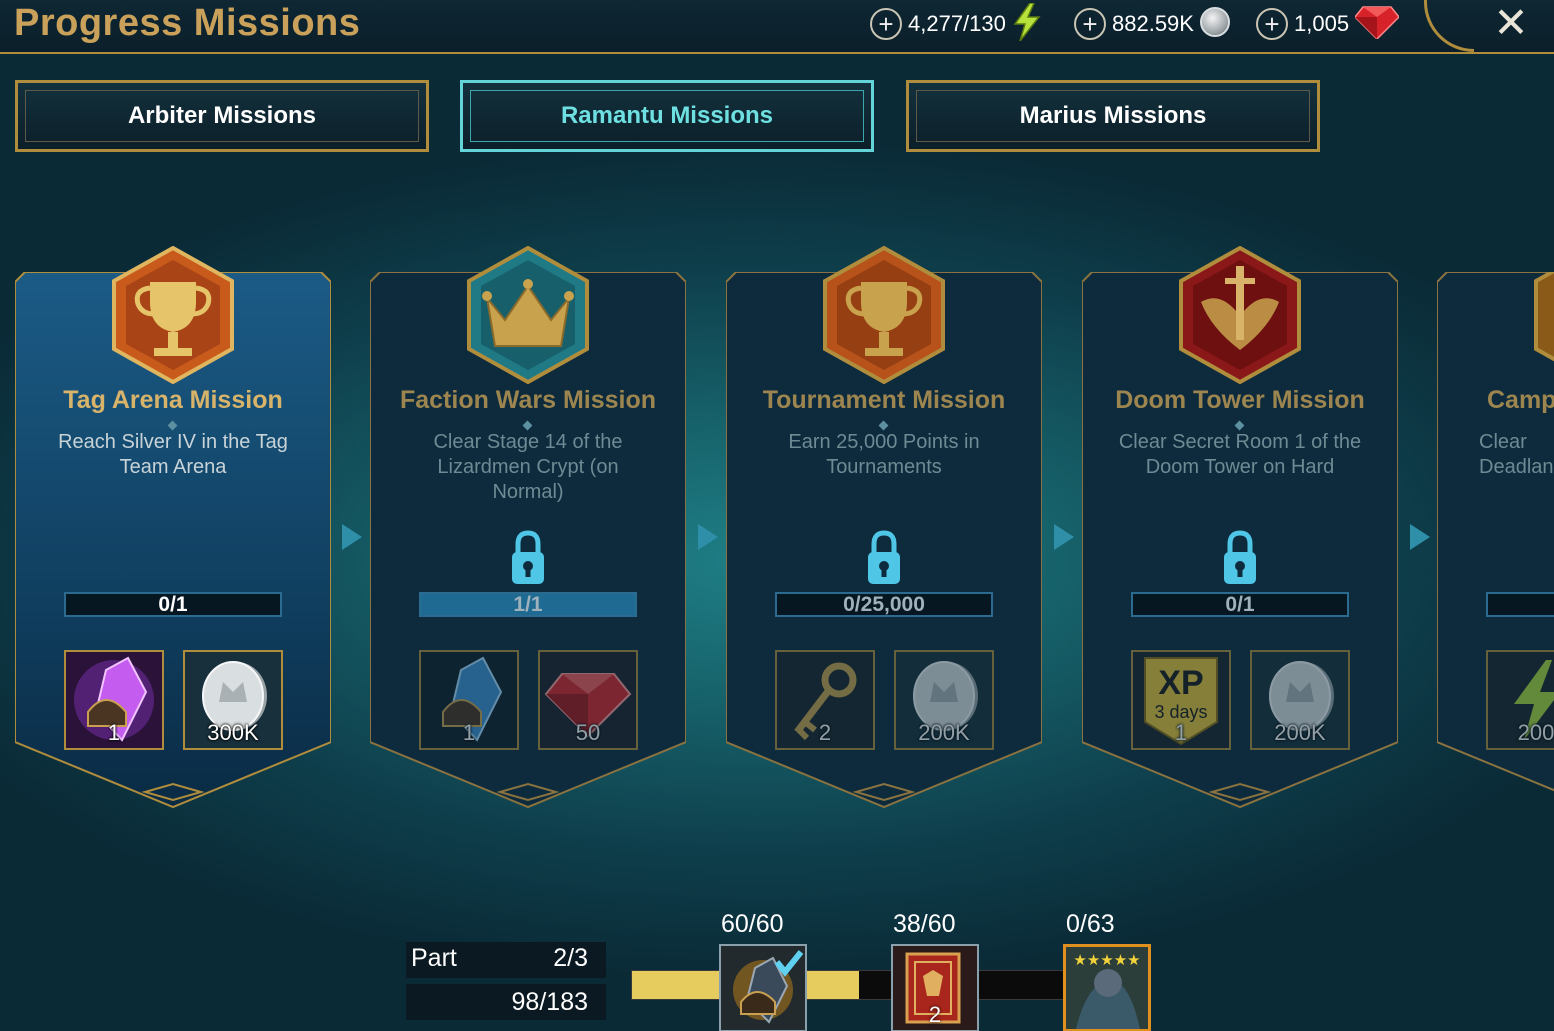 This screenshot has height=1031, width=1554. What do you see at coordinates (1027, 23) in the screenshot?
I see `lightning-icon` at bounding box center [1027, 23].